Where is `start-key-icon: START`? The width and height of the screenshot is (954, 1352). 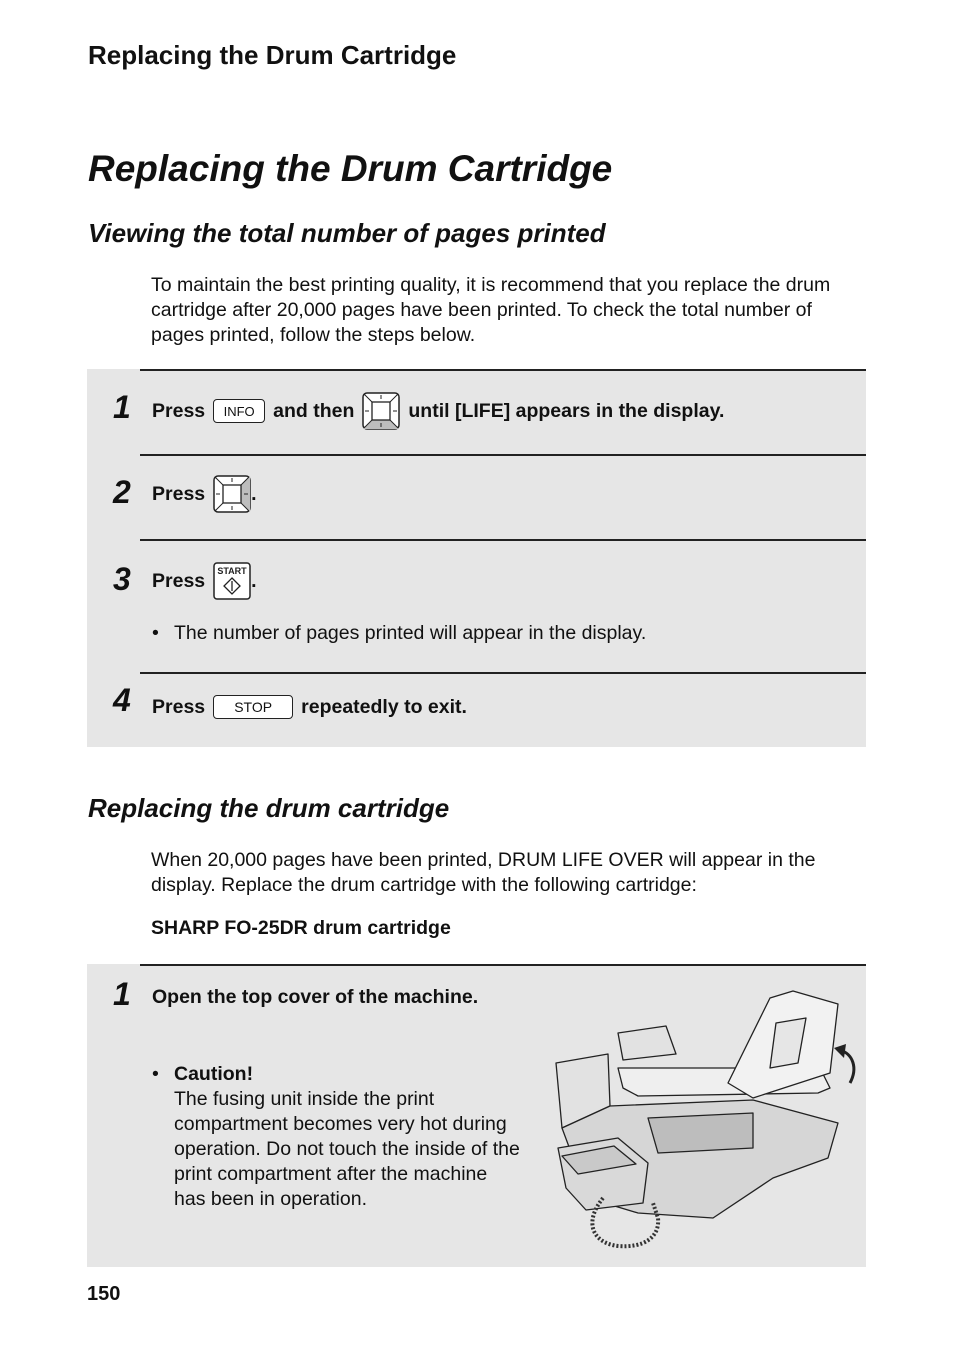 start-key-icon: START is located at coordinates (232, 581).